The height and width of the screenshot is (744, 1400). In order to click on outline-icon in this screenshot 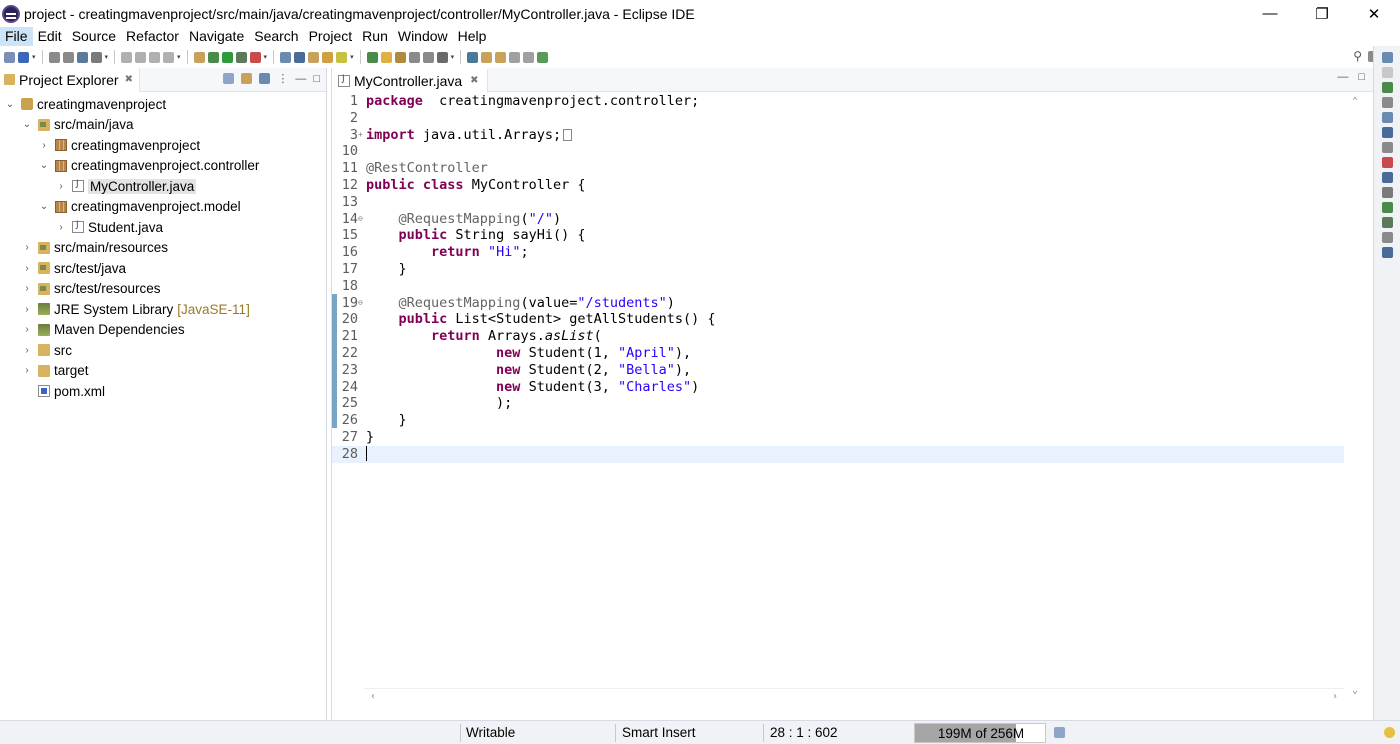, I will do `click(1387, 72)`.